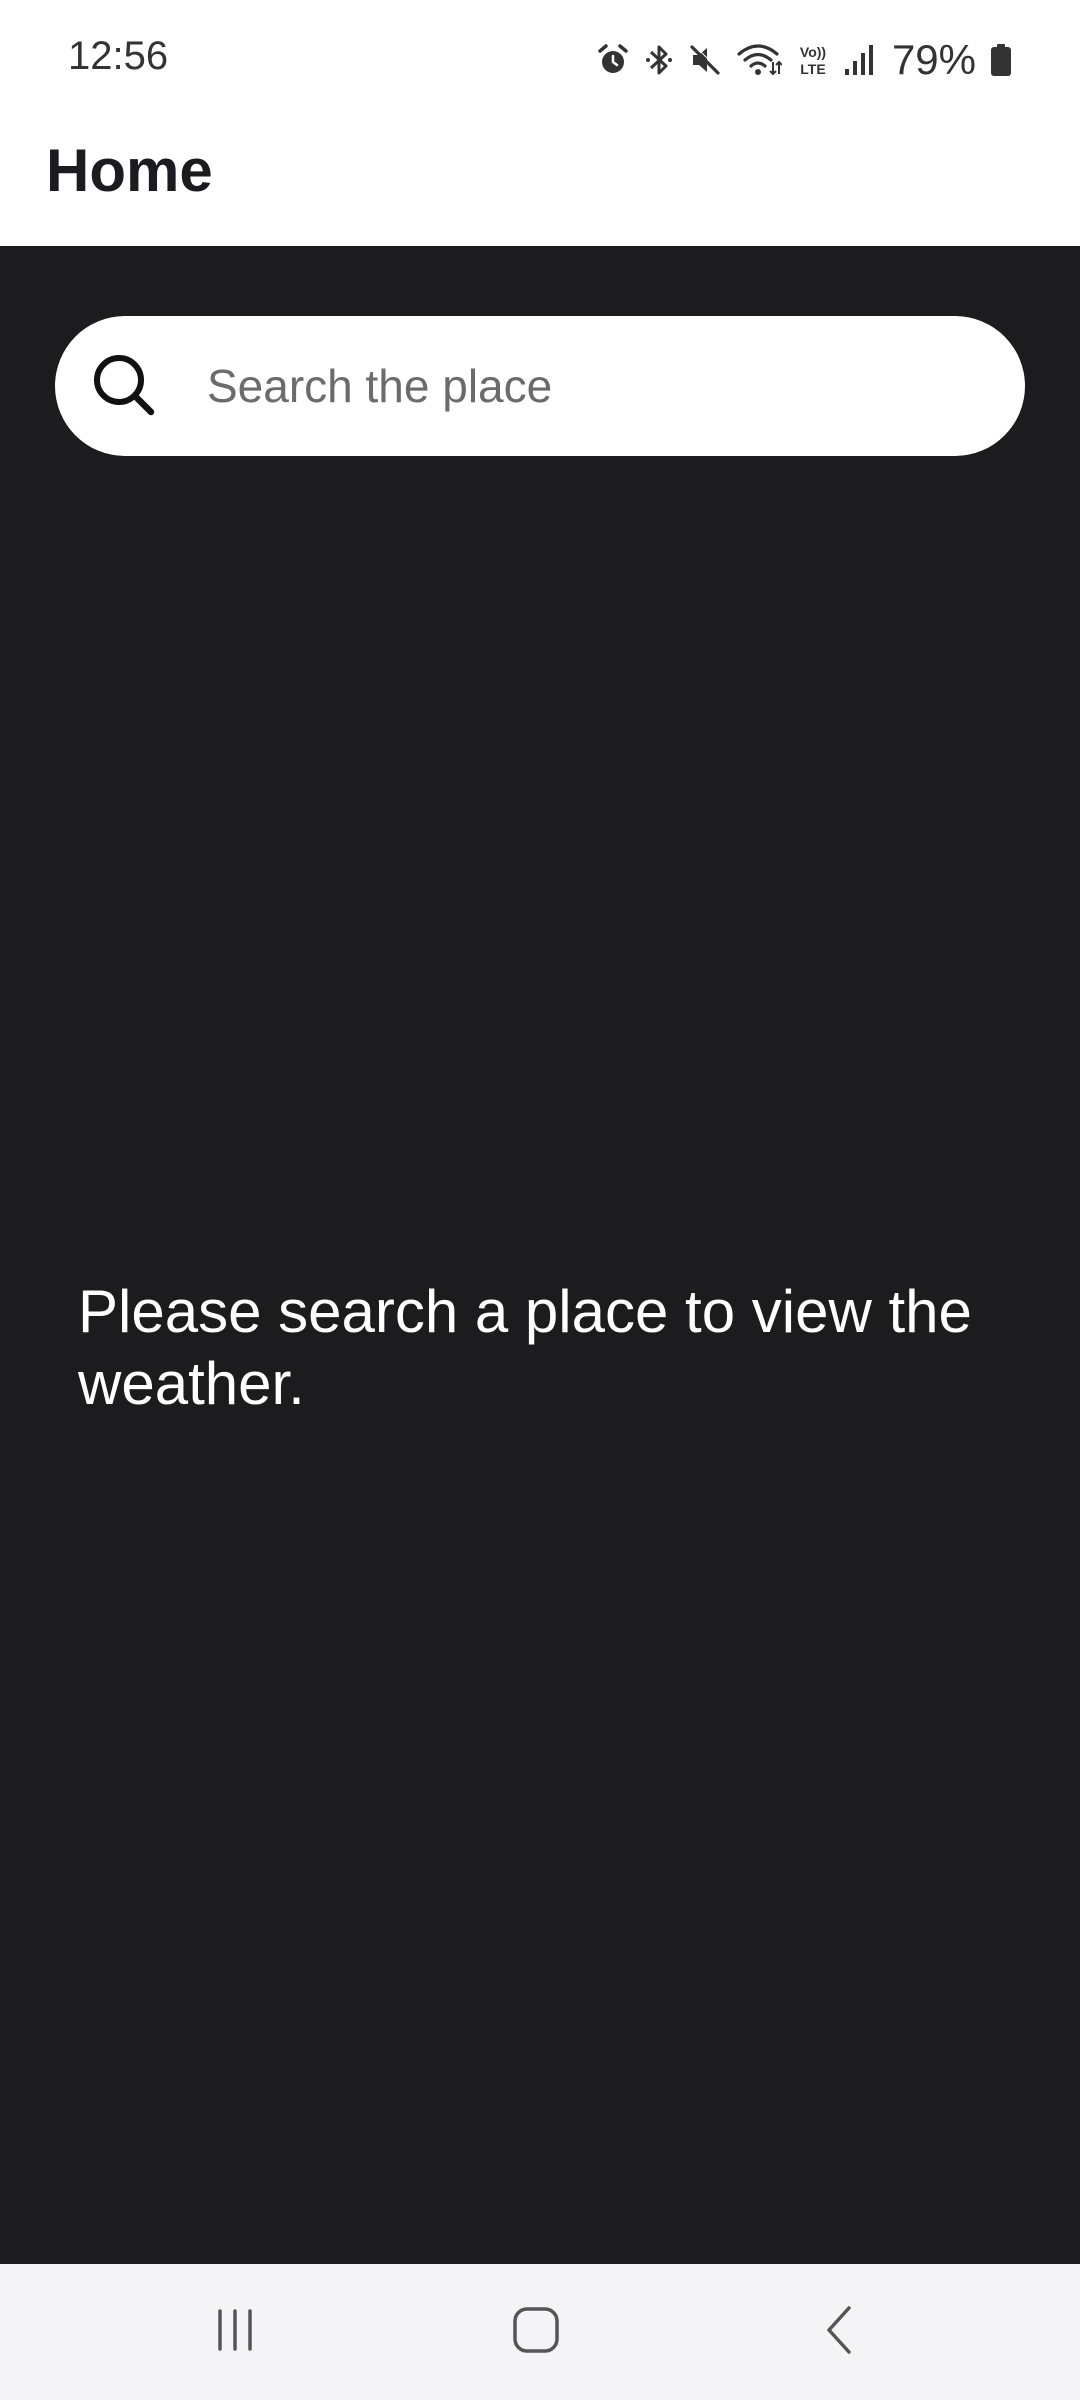  I want to click on status-icons: Vo)) LTE 79%, so click(804, 60).